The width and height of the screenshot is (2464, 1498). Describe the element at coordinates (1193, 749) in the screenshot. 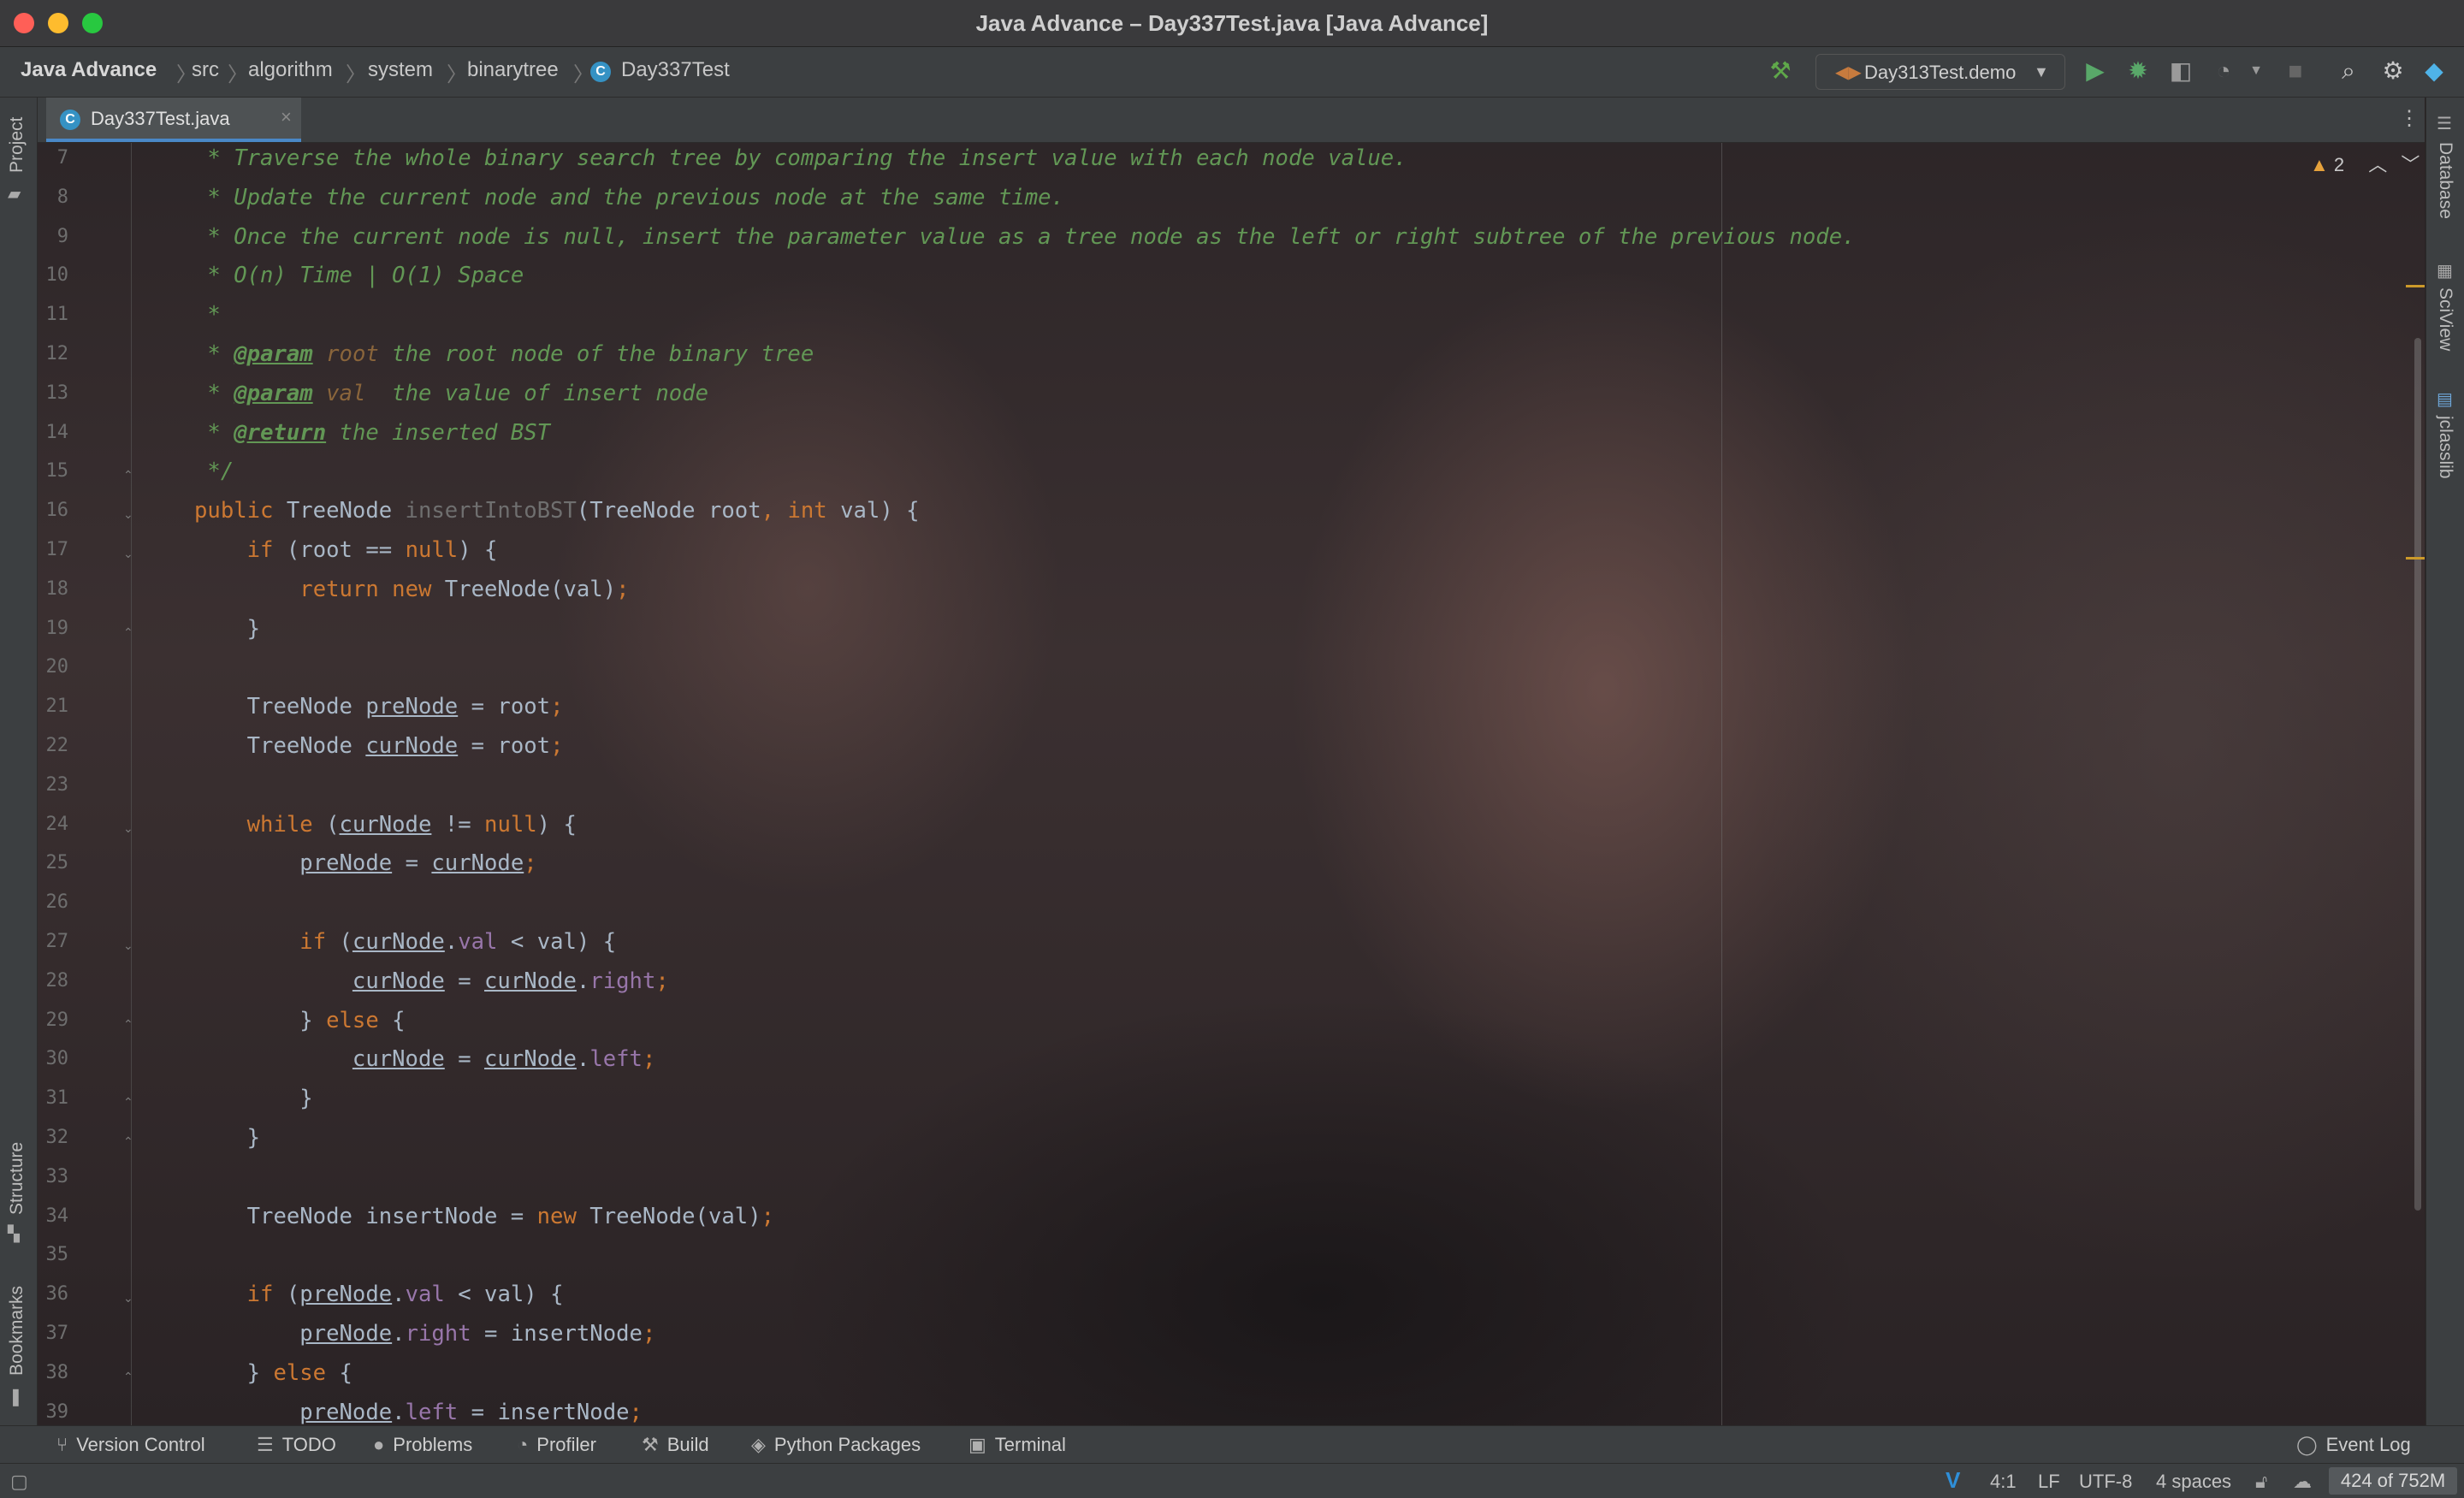

I see `code-line: 22 TreeNode curNode = root;` at that location.